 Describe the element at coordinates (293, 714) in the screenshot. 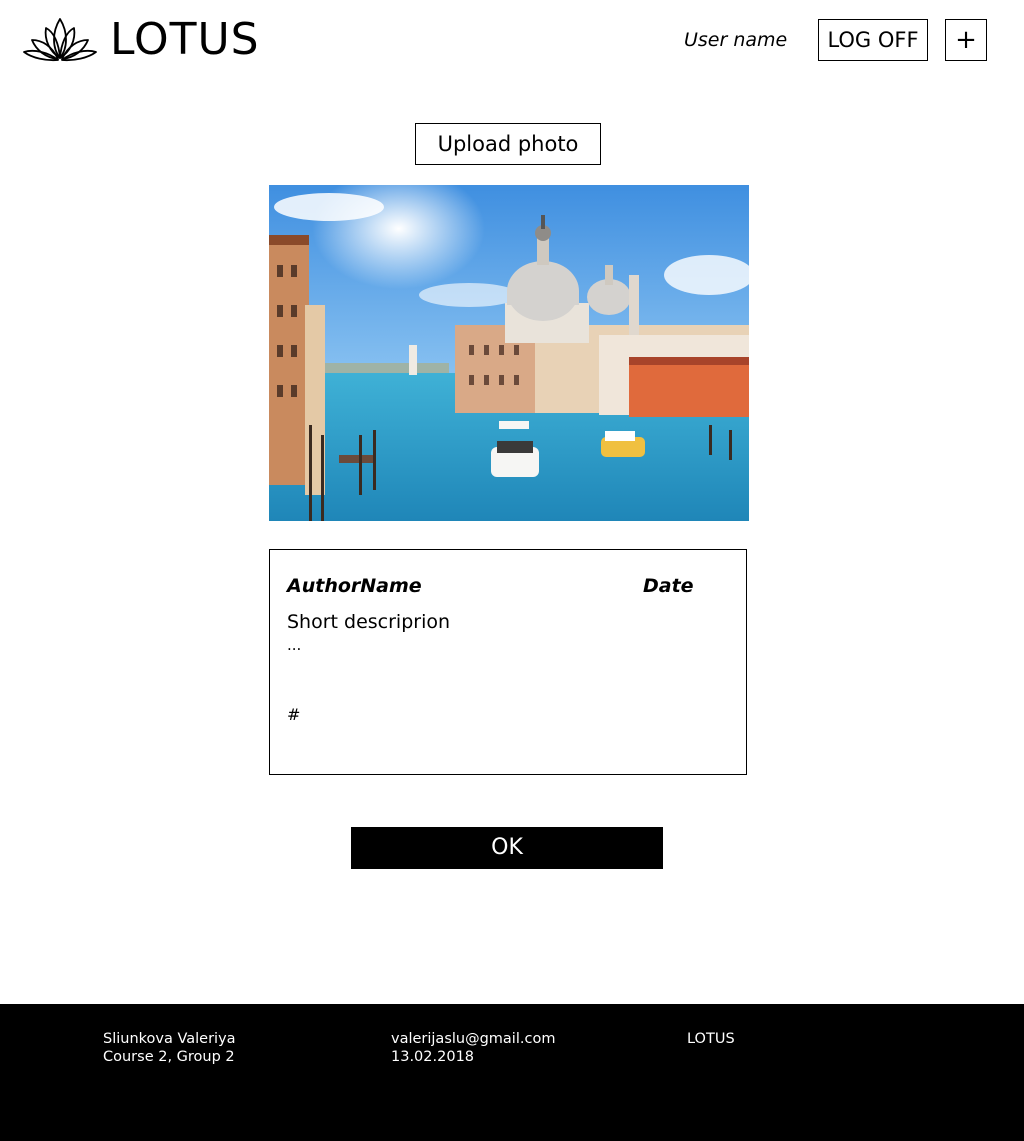

I see `hashtags: #` at that location.